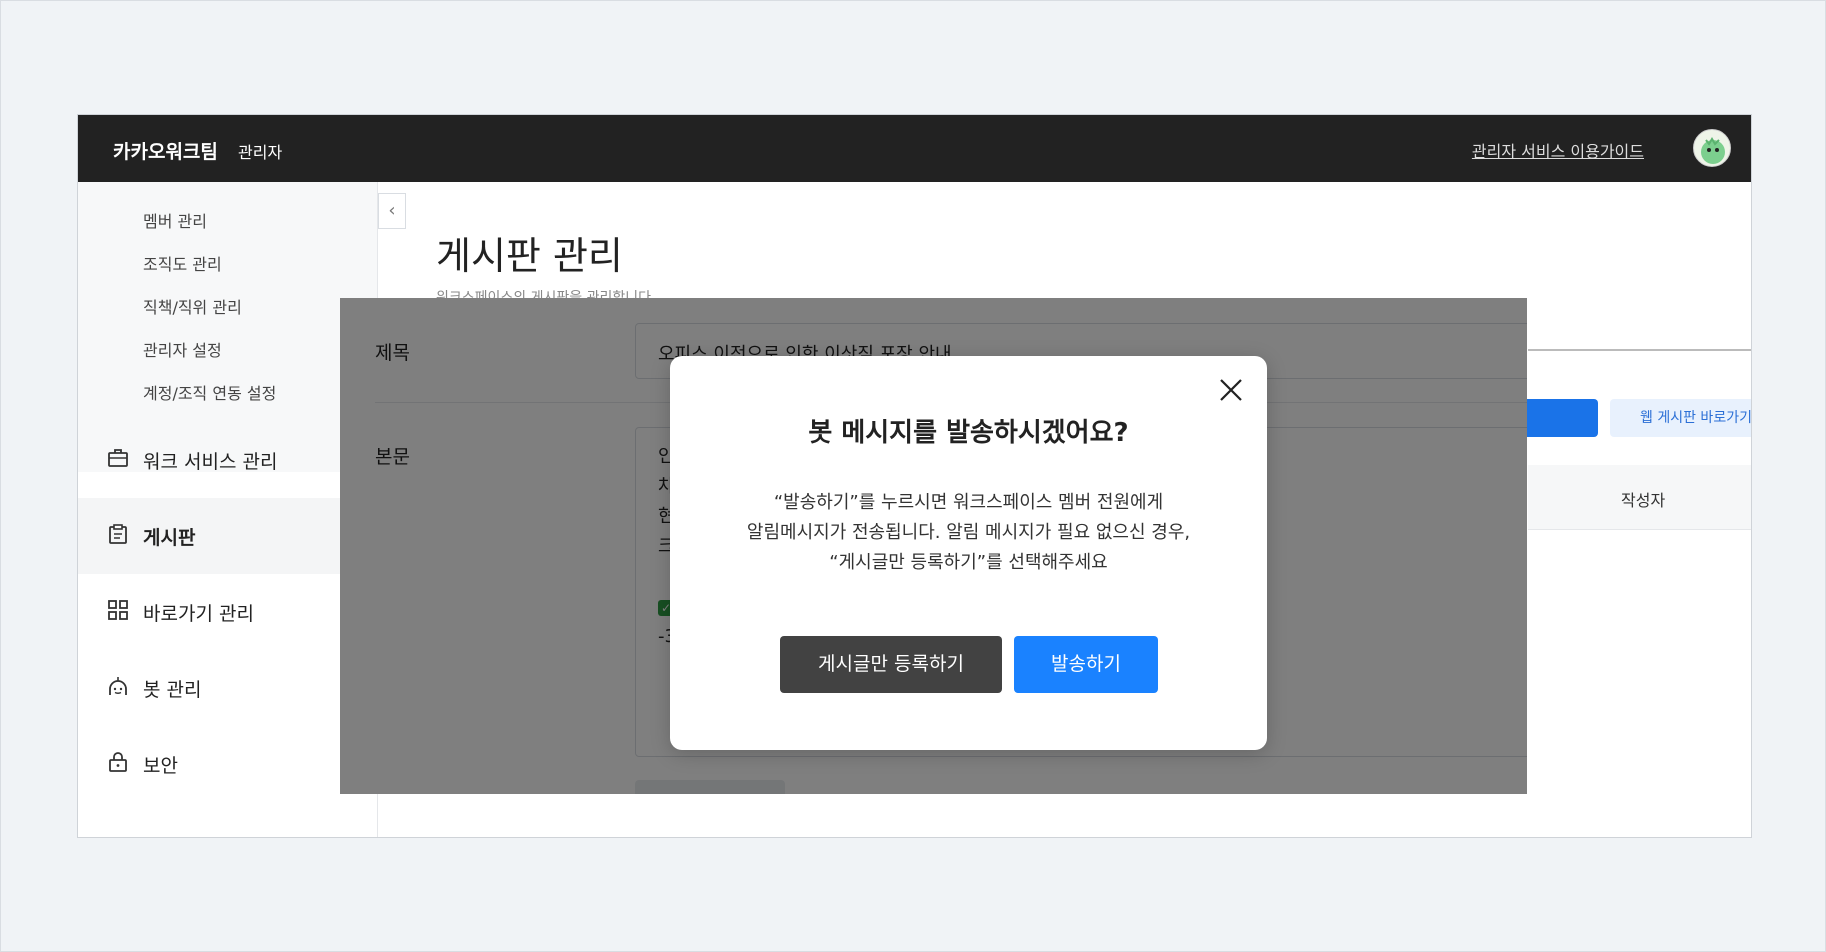  I want to click on sidebar-item-shortcuts: 바로가기 관리, so click(228, 612).